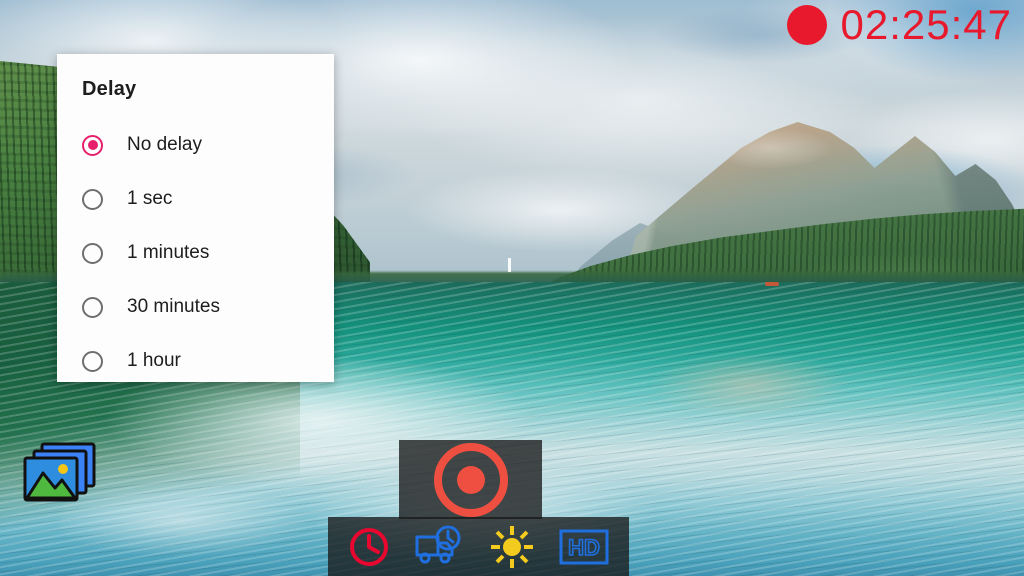 The width and height of the screenshot is (1024, 576). I want to click on delay-option-label: No delay, so click(164, 144).